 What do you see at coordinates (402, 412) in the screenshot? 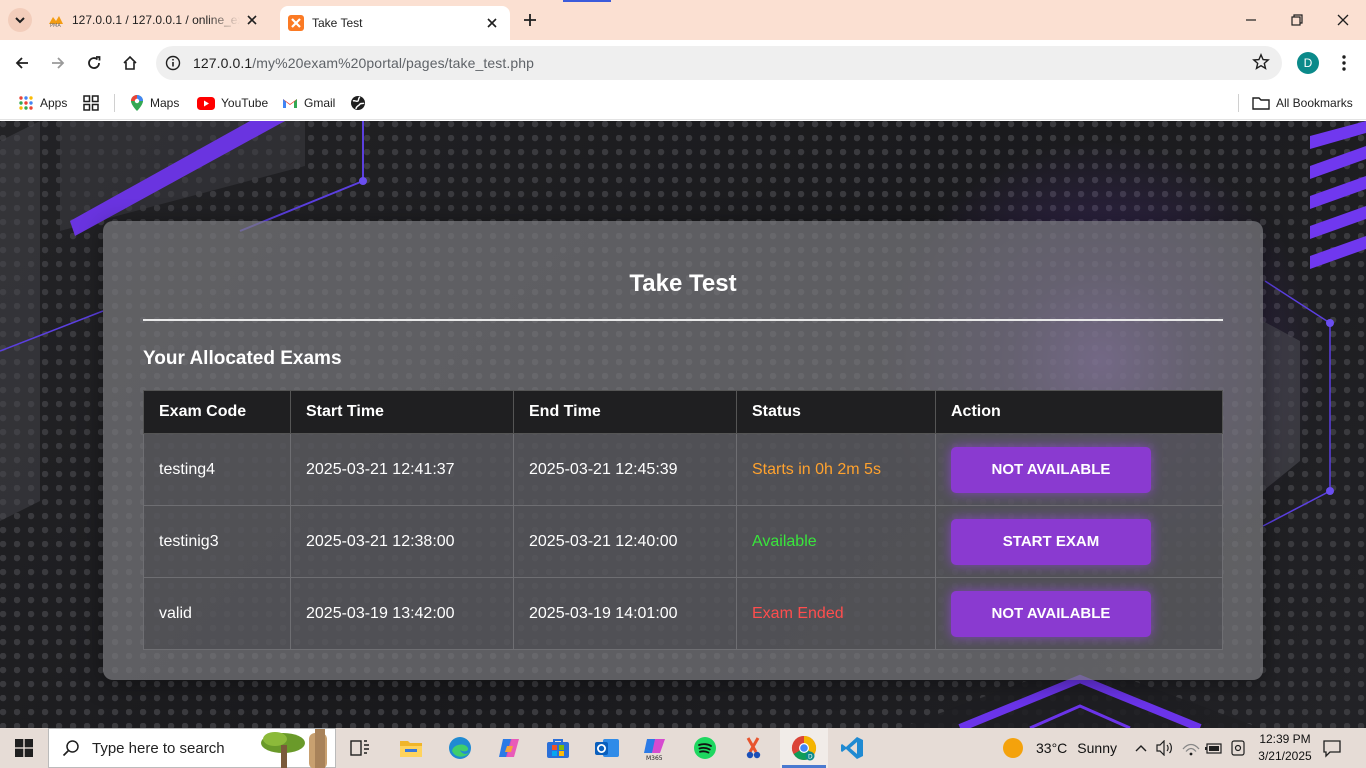
I see `column-header: Start Time` at bounding box center [402, 412].